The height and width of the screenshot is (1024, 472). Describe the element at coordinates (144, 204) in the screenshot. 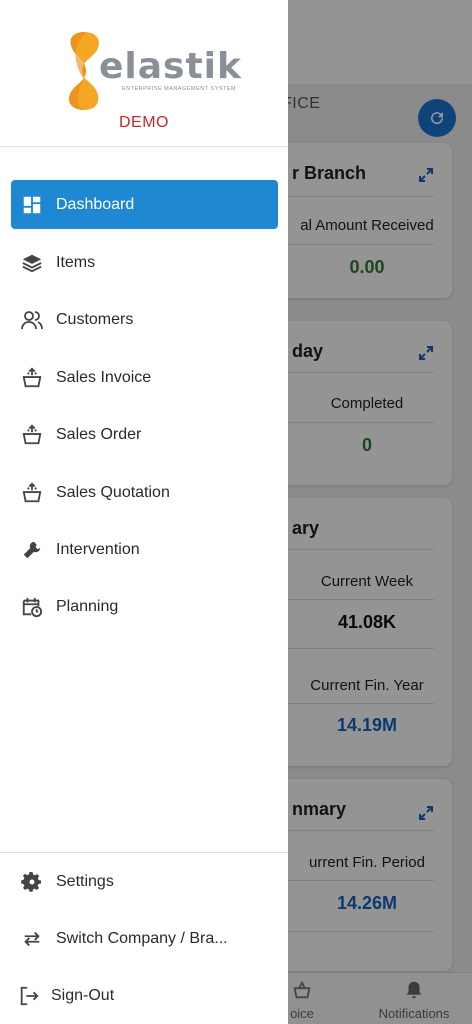

I see `menu-item-dashboard: Dashboard` at that location.